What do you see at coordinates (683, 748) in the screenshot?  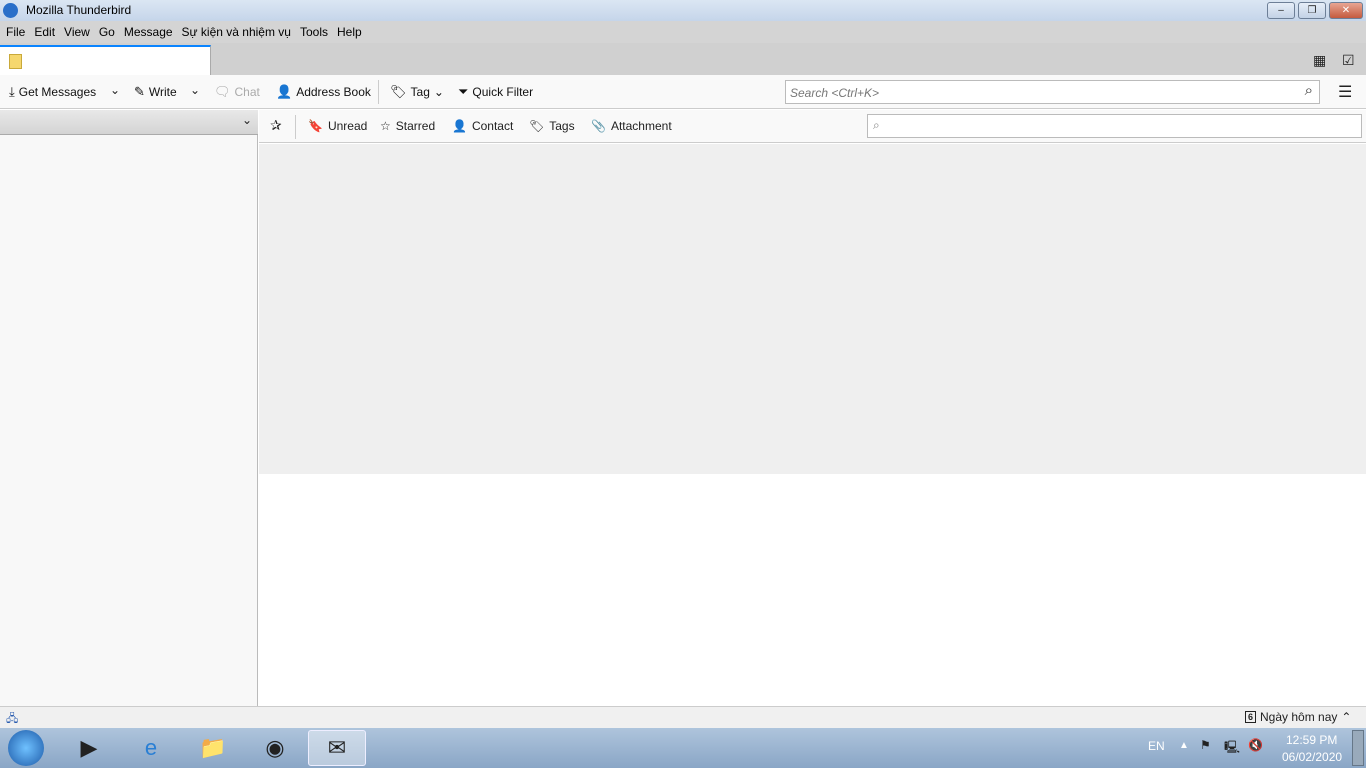 I see `windows-taskbar: ▶ e 📁 ◉ ✉ EN ▲ ⚑ 🖳 🔇 12:59 PM 06/02/2020` at bounding box center [683, 748].